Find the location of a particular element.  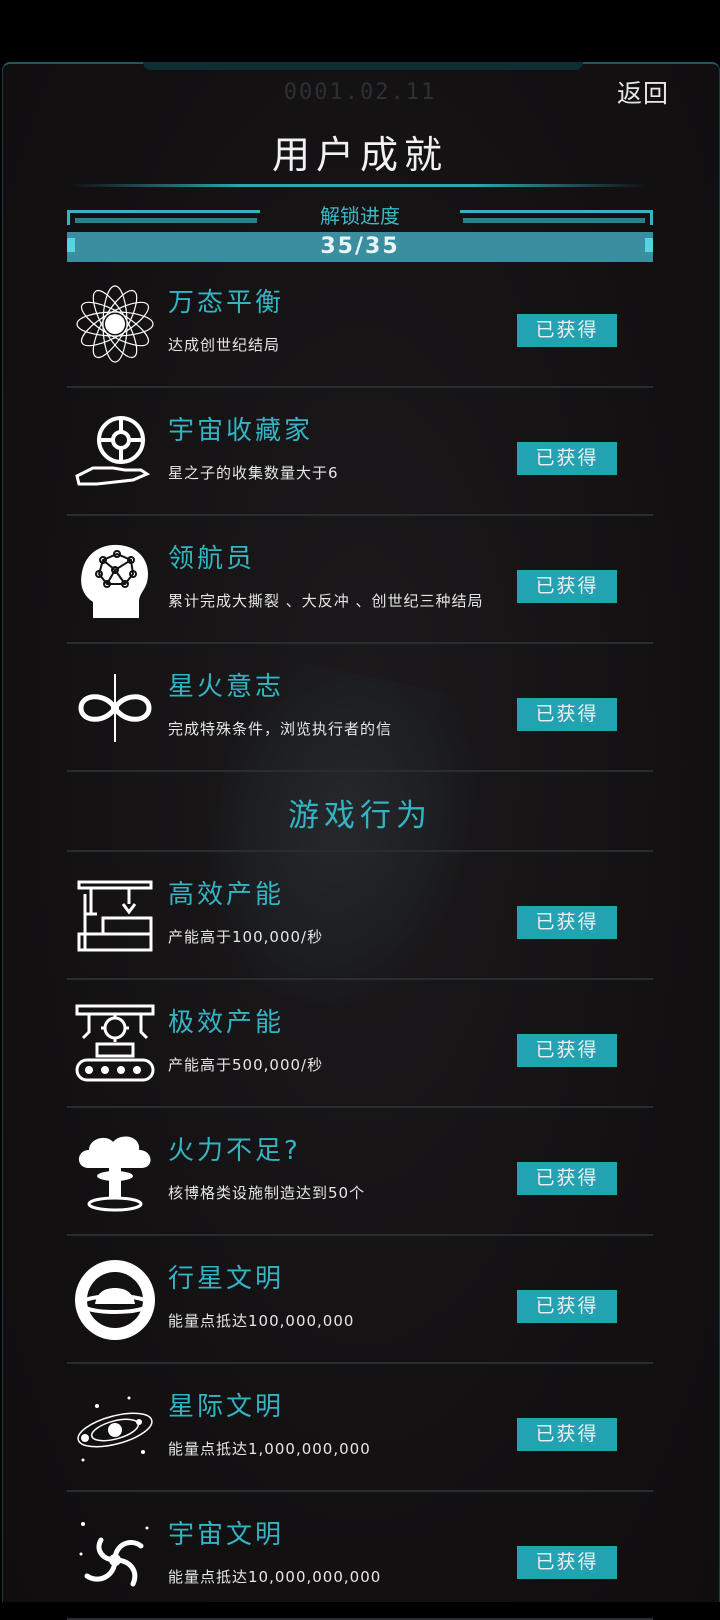

progress-count: 35/35 is located at coordinates (360, 246).